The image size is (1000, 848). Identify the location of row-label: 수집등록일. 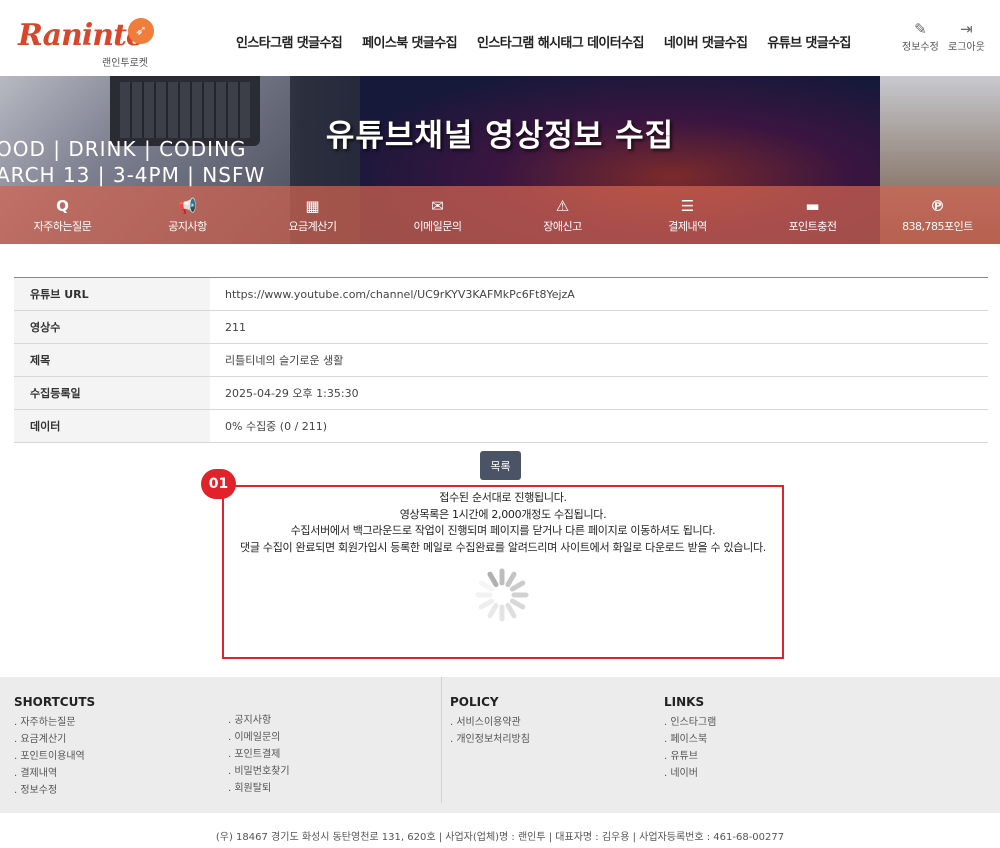
(112, 393).